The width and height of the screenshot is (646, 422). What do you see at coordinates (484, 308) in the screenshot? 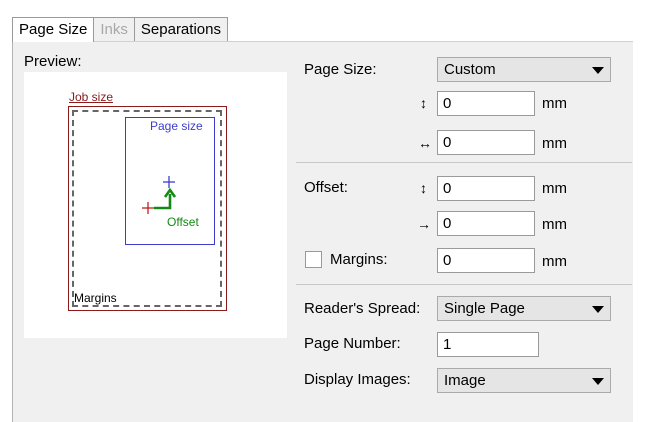
I see `readers-spread-value: Single Page` at bounding box center [484, 308].